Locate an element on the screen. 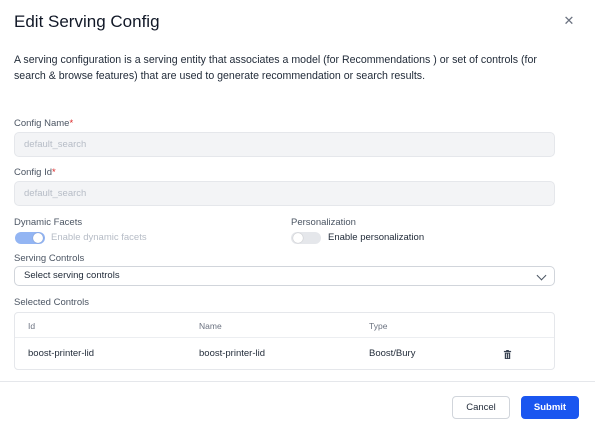  dynamic-facets-toggle is located at coordinates (30, 238).